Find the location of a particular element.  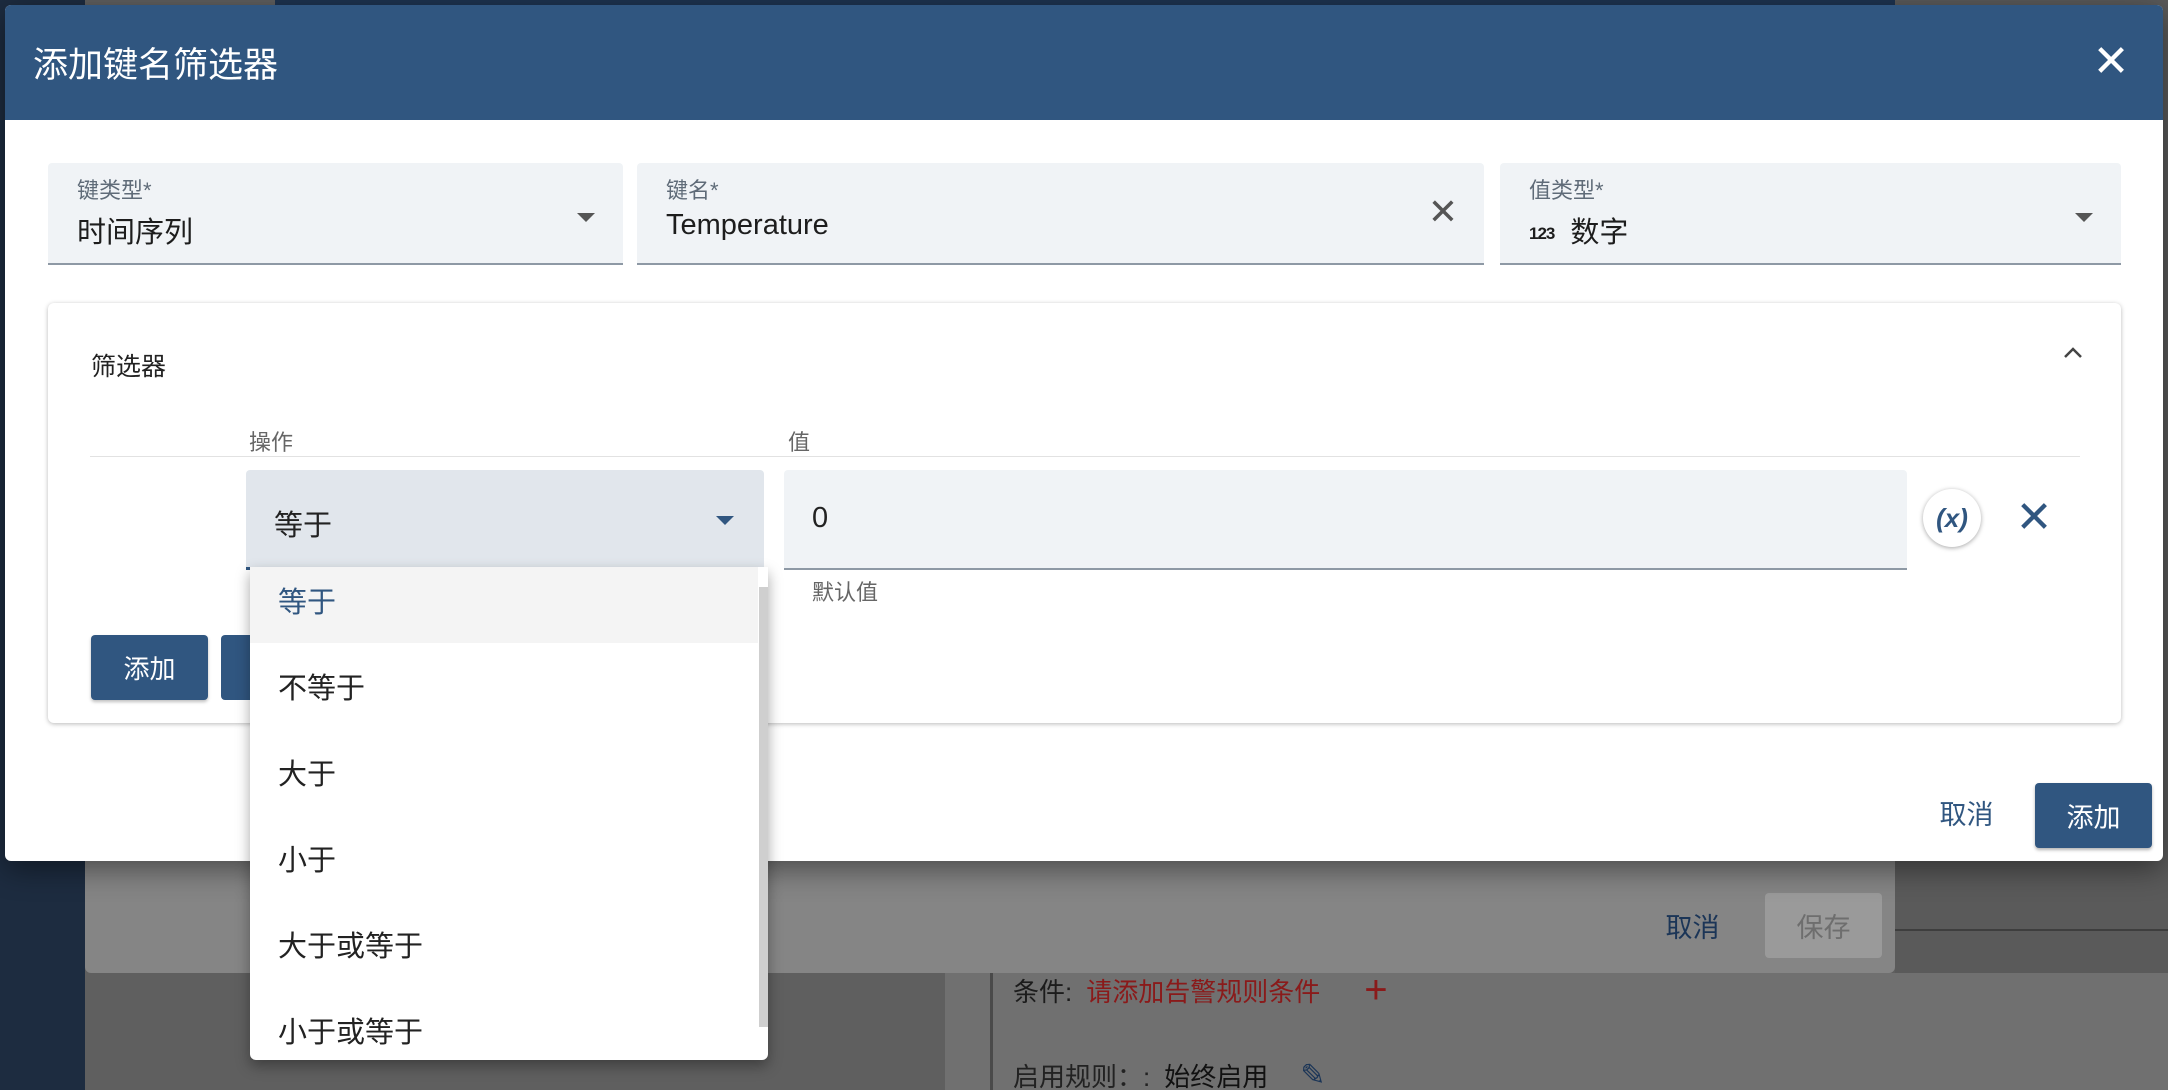

key-name-label: 键名* is located at coordinates (692, 190).